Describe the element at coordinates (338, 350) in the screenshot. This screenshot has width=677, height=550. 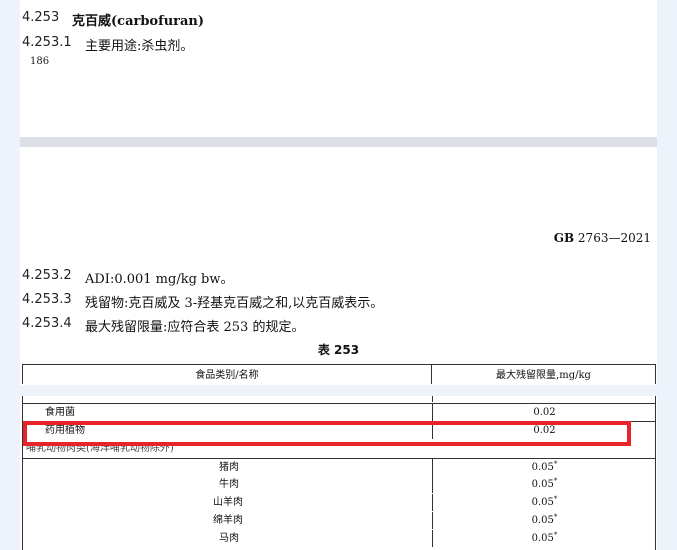
I see `table-title: 表 253` at that location.